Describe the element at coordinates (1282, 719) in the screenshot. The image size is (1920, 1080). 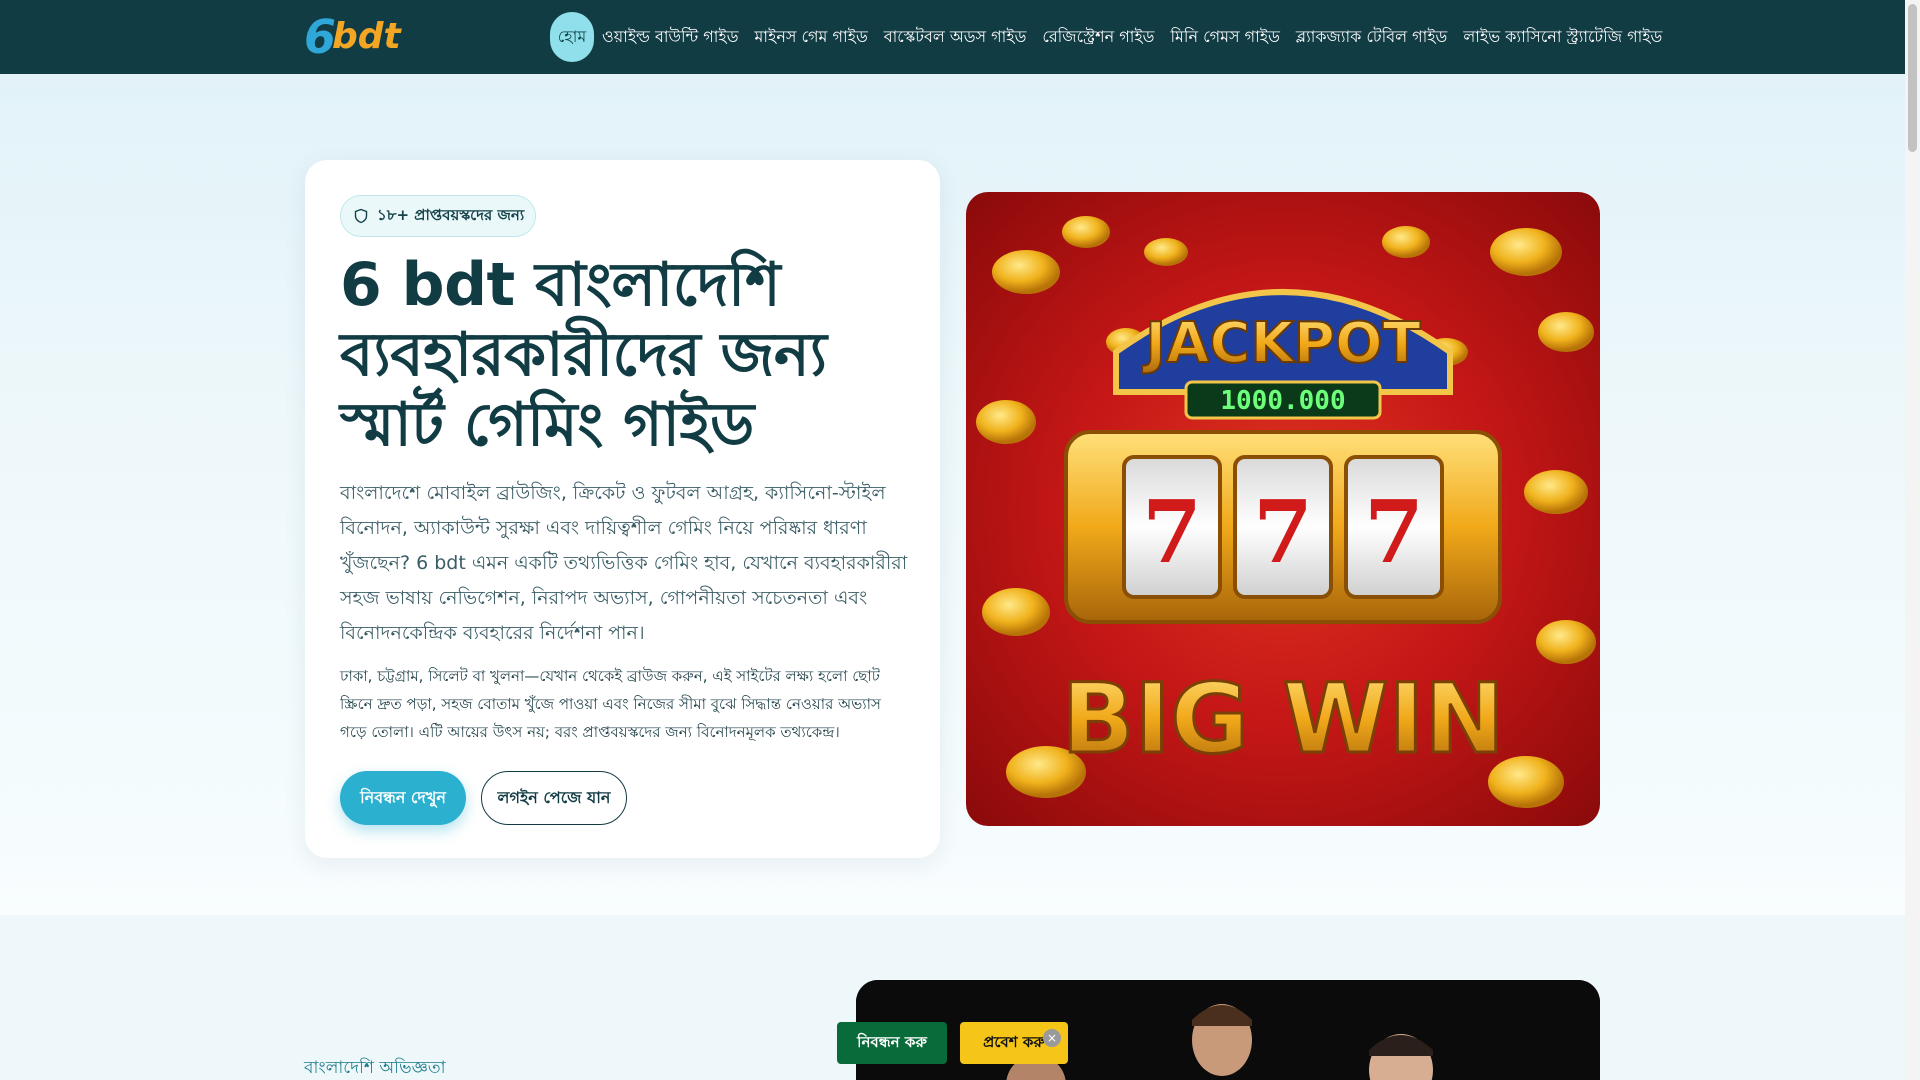
I see `big-win-text: BIG WIN` at that location.